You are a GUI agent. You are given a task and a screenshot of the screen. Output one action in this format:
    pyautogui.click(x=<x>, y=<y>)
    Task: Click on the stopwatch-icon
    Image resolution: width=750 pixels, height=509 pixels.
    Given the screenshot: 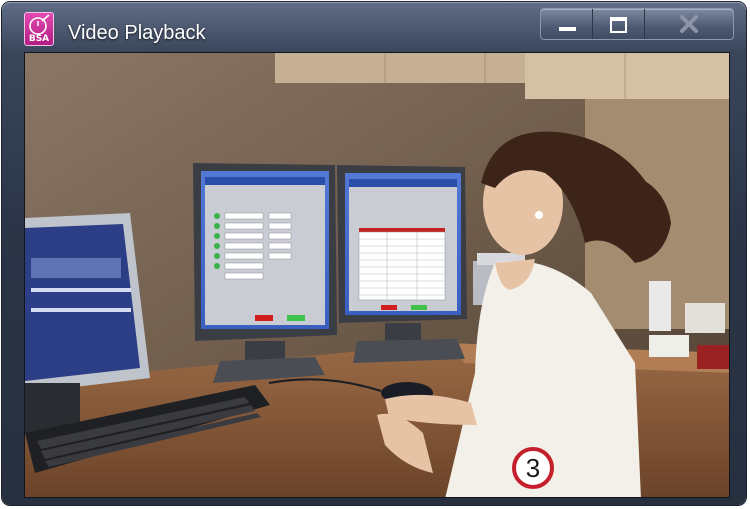 What is the action you would take?
    pyautogui.click(x=39, y=24)
    